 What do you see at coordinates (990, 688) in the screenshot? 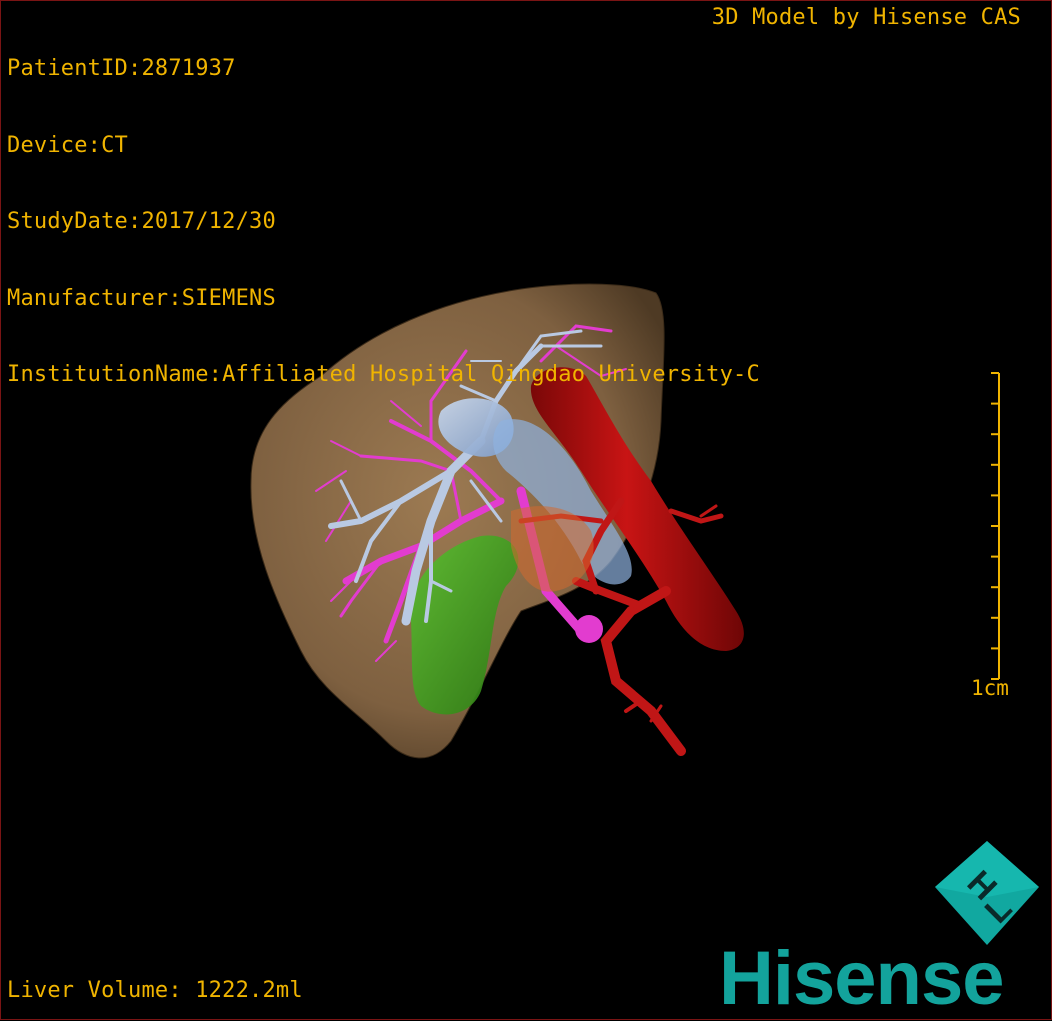
I see `scale-label: 1cm` at bounding box center [990, 688].